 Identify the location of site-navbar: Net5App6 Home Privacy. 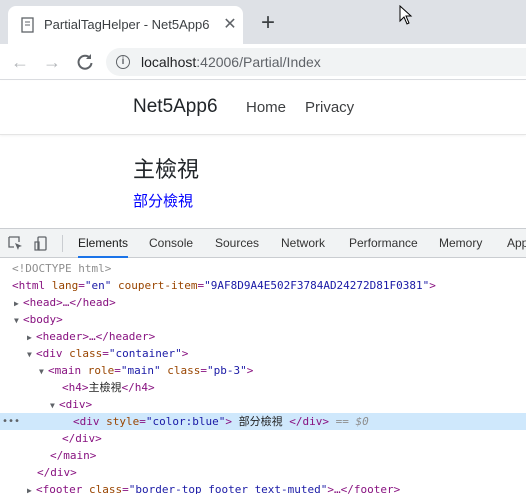
(263, 108).